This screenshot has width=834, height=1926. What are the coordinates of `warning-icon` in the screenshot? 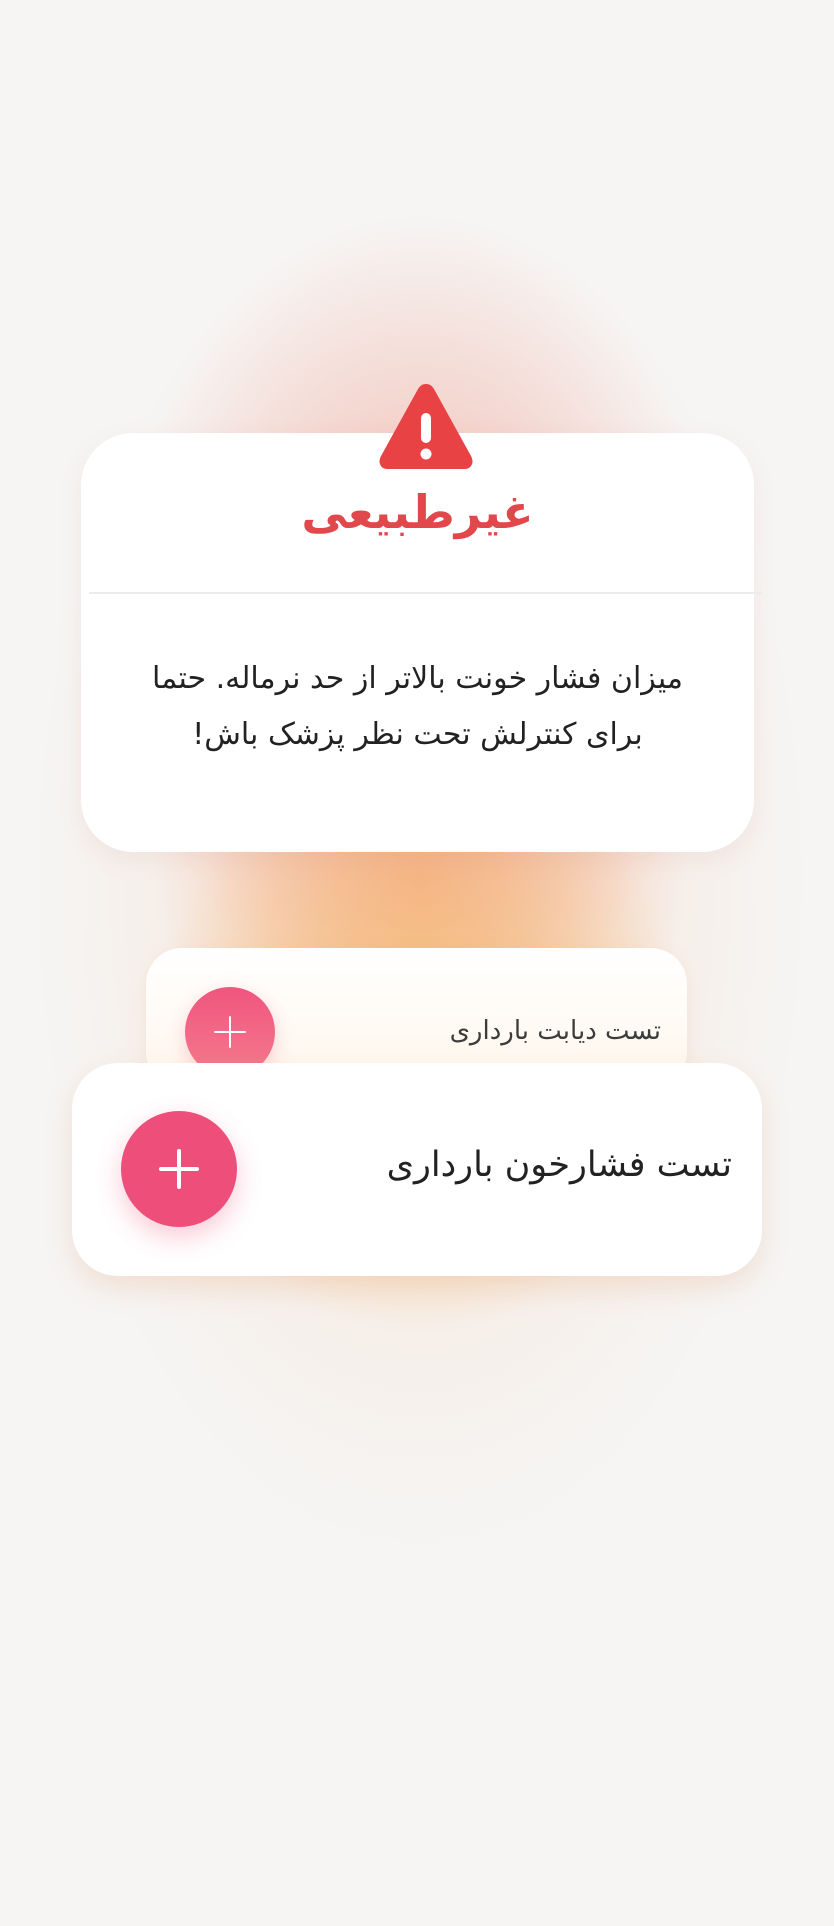 It's located at (426, 426).